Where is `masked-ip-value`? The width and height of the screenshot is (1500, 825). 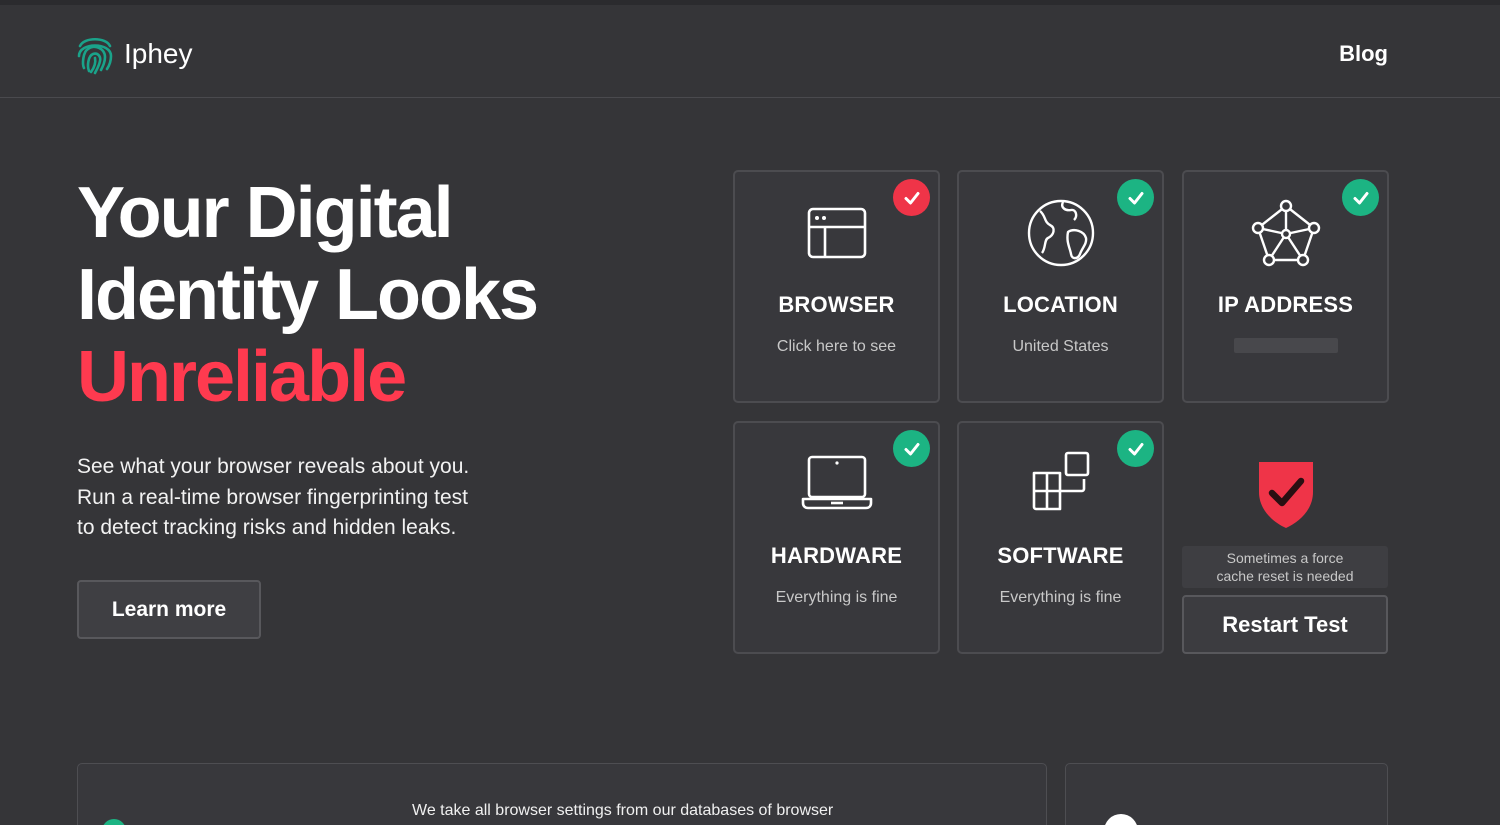 masked-ip-value is located at coordinates (1285, 345).